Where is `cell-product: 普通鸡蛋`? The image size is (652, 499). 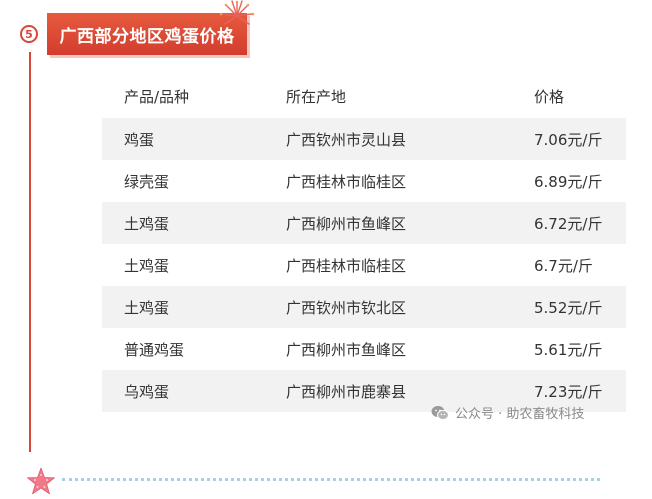 cell-product: 普通鸡蛋 is located at coordinates (154, 349).